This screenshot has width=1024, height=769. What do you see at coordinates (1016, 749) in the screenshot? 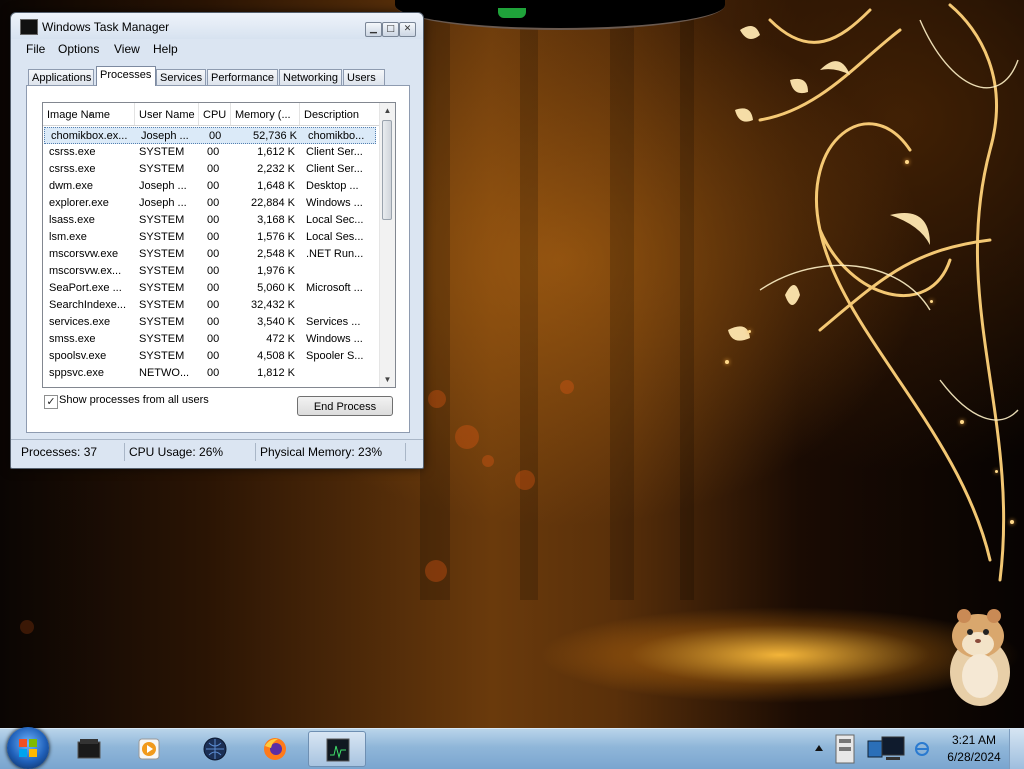
I see `show-desktop-button` at bounding box center [1016, 749].